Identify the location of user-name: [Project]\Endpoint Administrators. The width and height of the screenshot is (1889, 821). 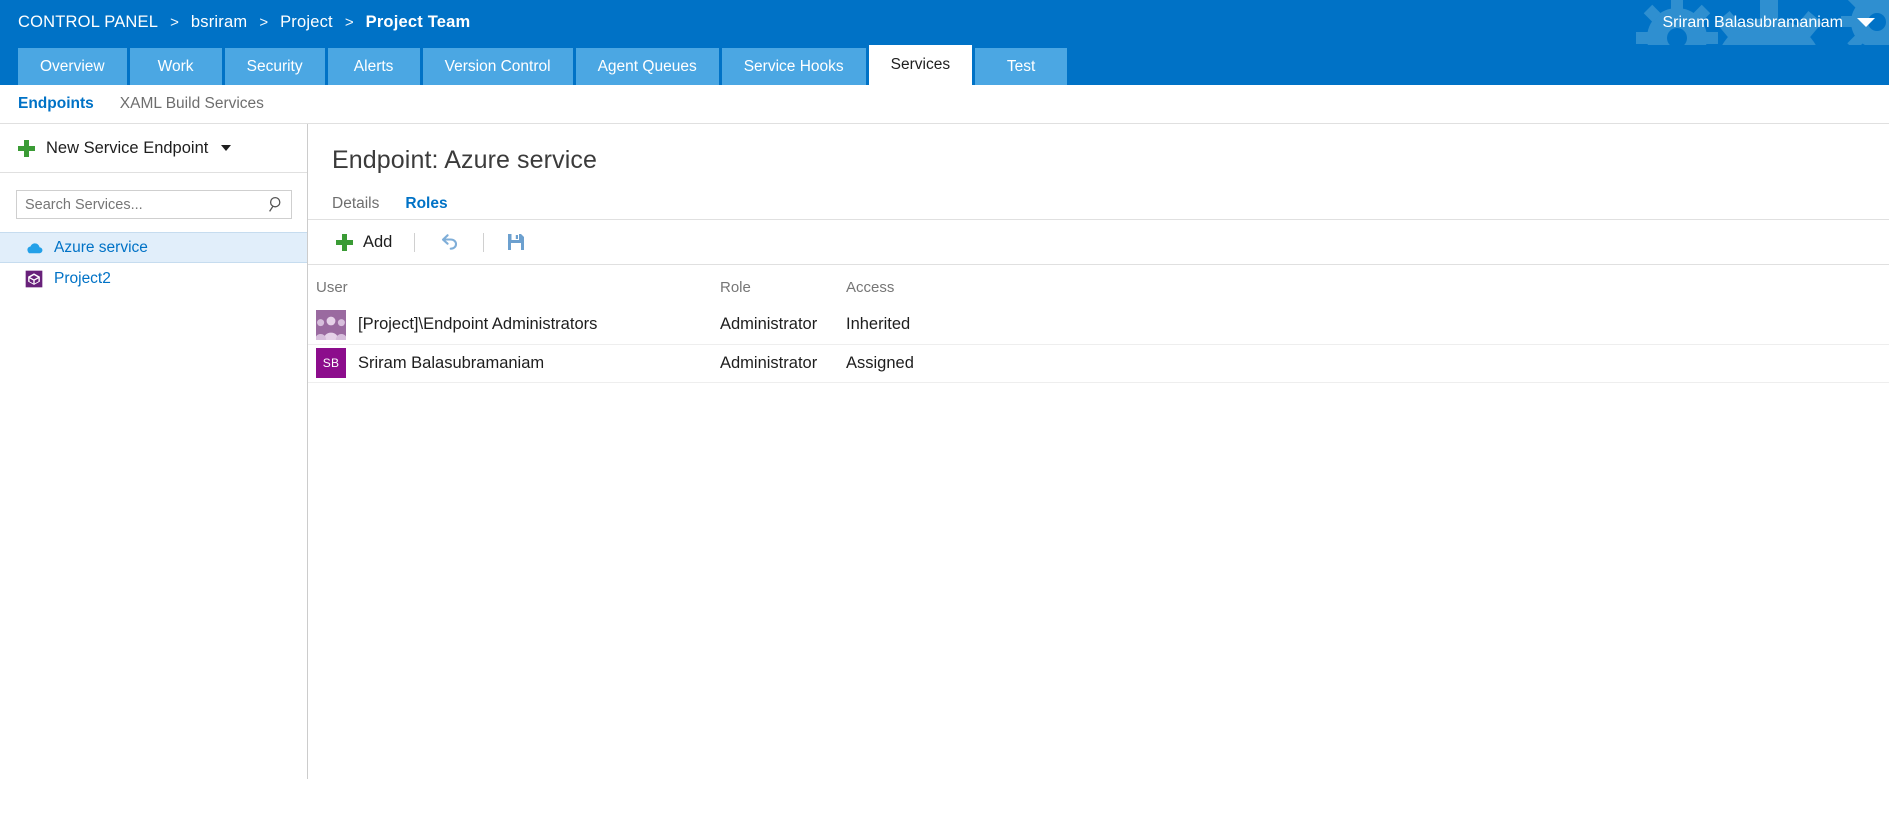
(478, 324).